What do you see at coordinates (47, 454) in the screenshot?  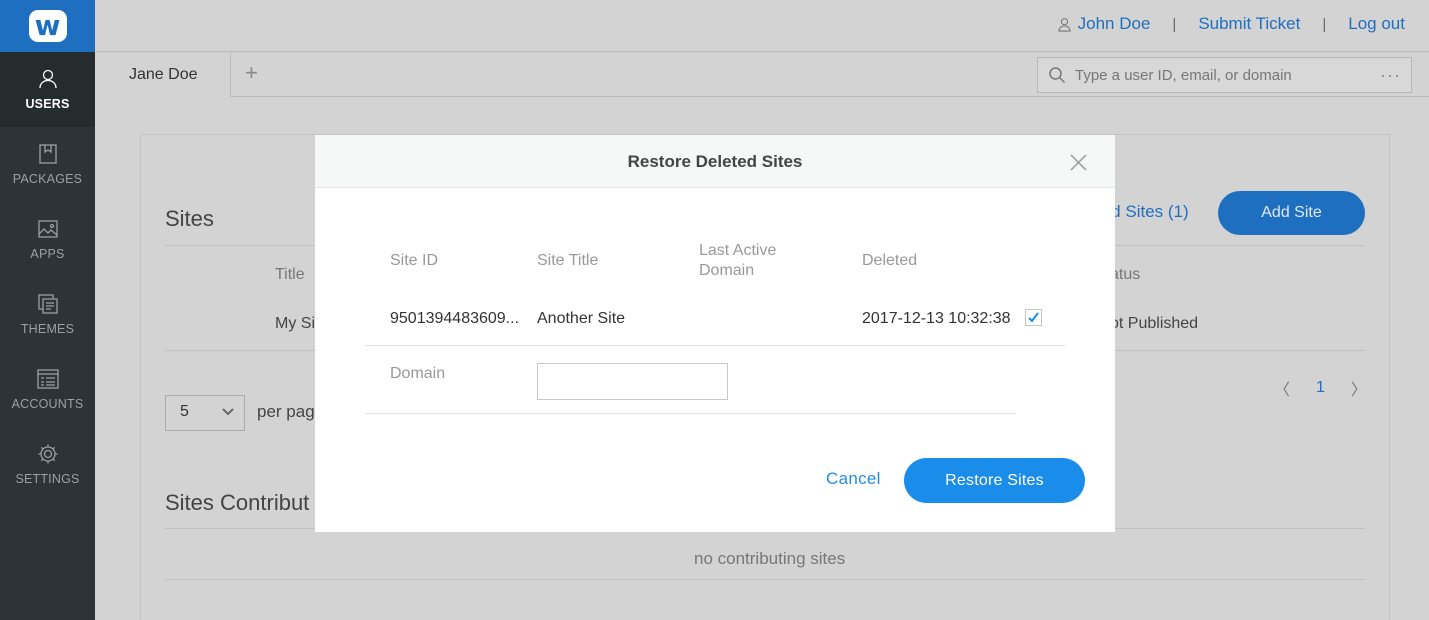 I see `gear-icon` at bounding box center [47, 454].